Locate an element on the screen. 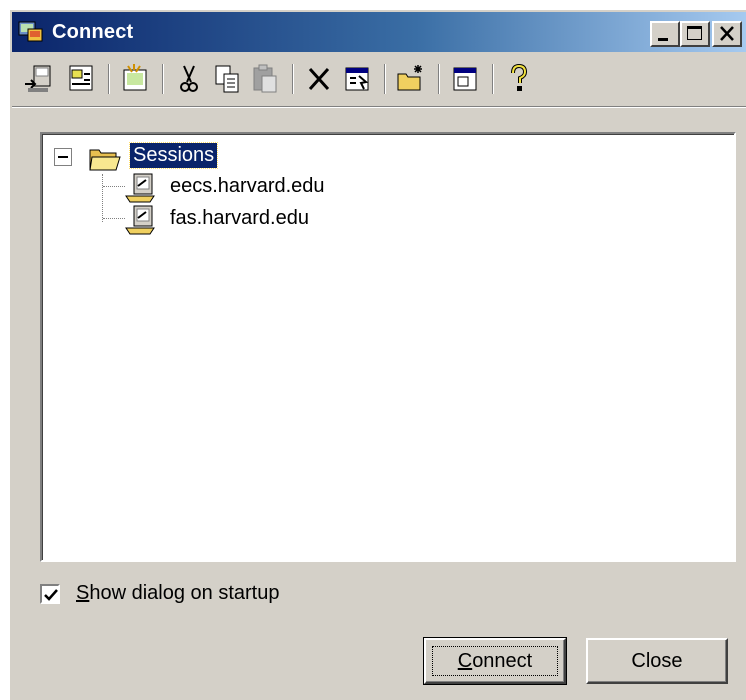 The height and width of the screenshot is (700, 746). show-dialog-label: Show dialog on startup is located at coordinates (177, 593).